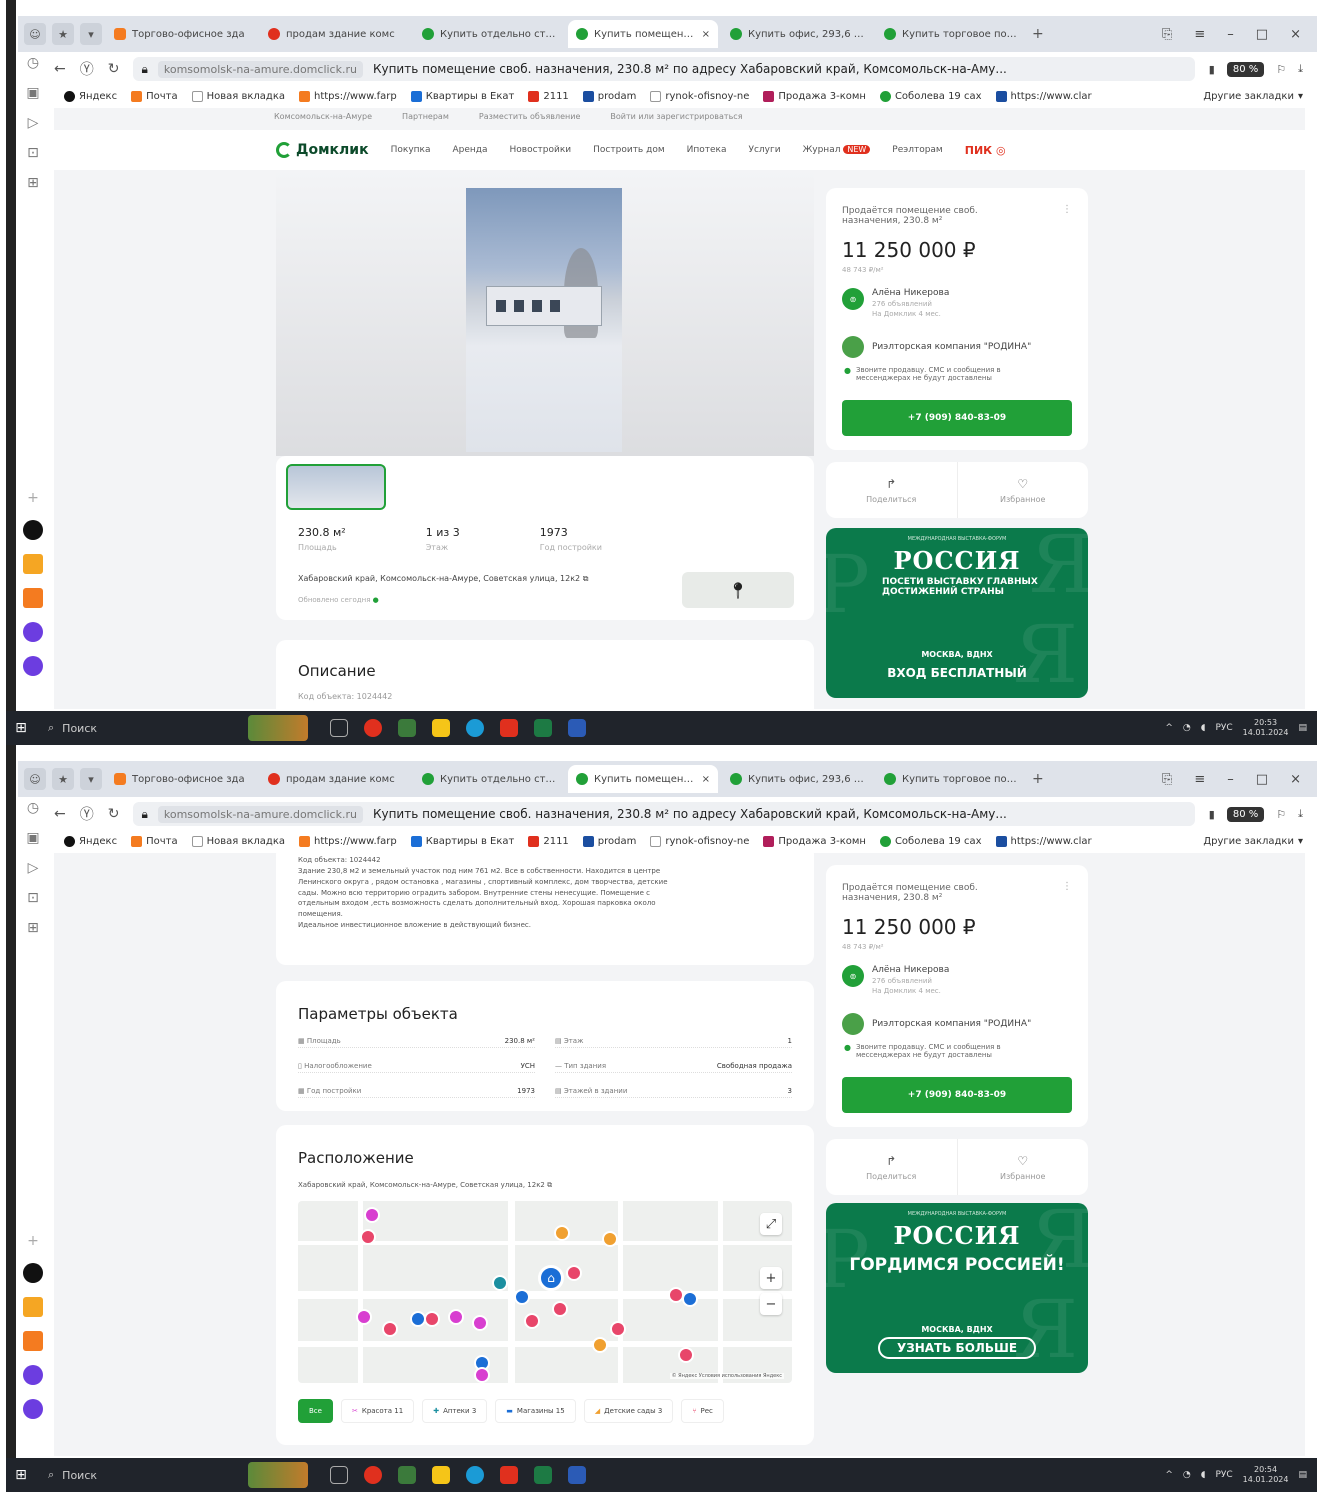 The width and height of the screenshot is (1317, 1492). What do you see at coordinates (63, 779) in the screenshot?
I see `star-icon: ★` at bounding box center [63, 779].